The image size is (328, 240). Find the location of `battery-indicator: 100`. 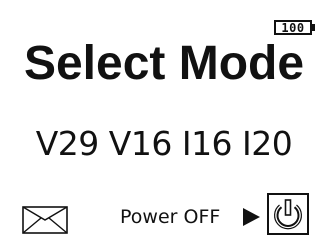

battery-indicator: 100 is located at coordinates (293, 27).